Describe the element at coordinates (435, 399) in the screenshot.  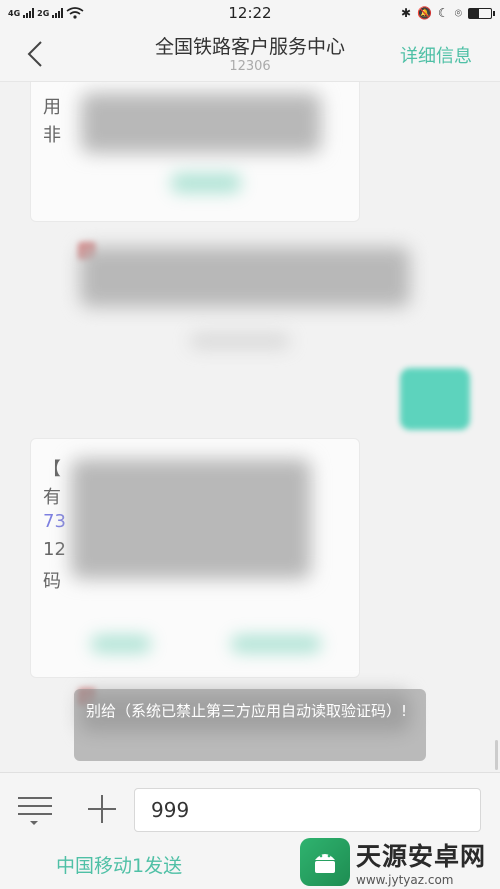
I see `message-bubble-outgoing` at that location.